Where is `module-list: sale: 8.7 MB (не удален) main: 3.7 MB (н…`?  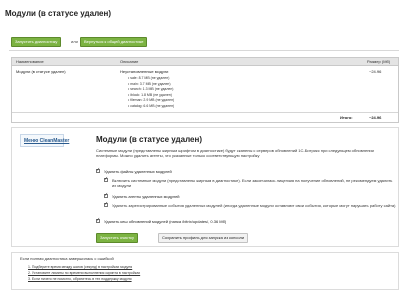
module-list: sale: 8.7 MB (не удален) main: 3.7 MB (н… is located at coordinates (151, 92).